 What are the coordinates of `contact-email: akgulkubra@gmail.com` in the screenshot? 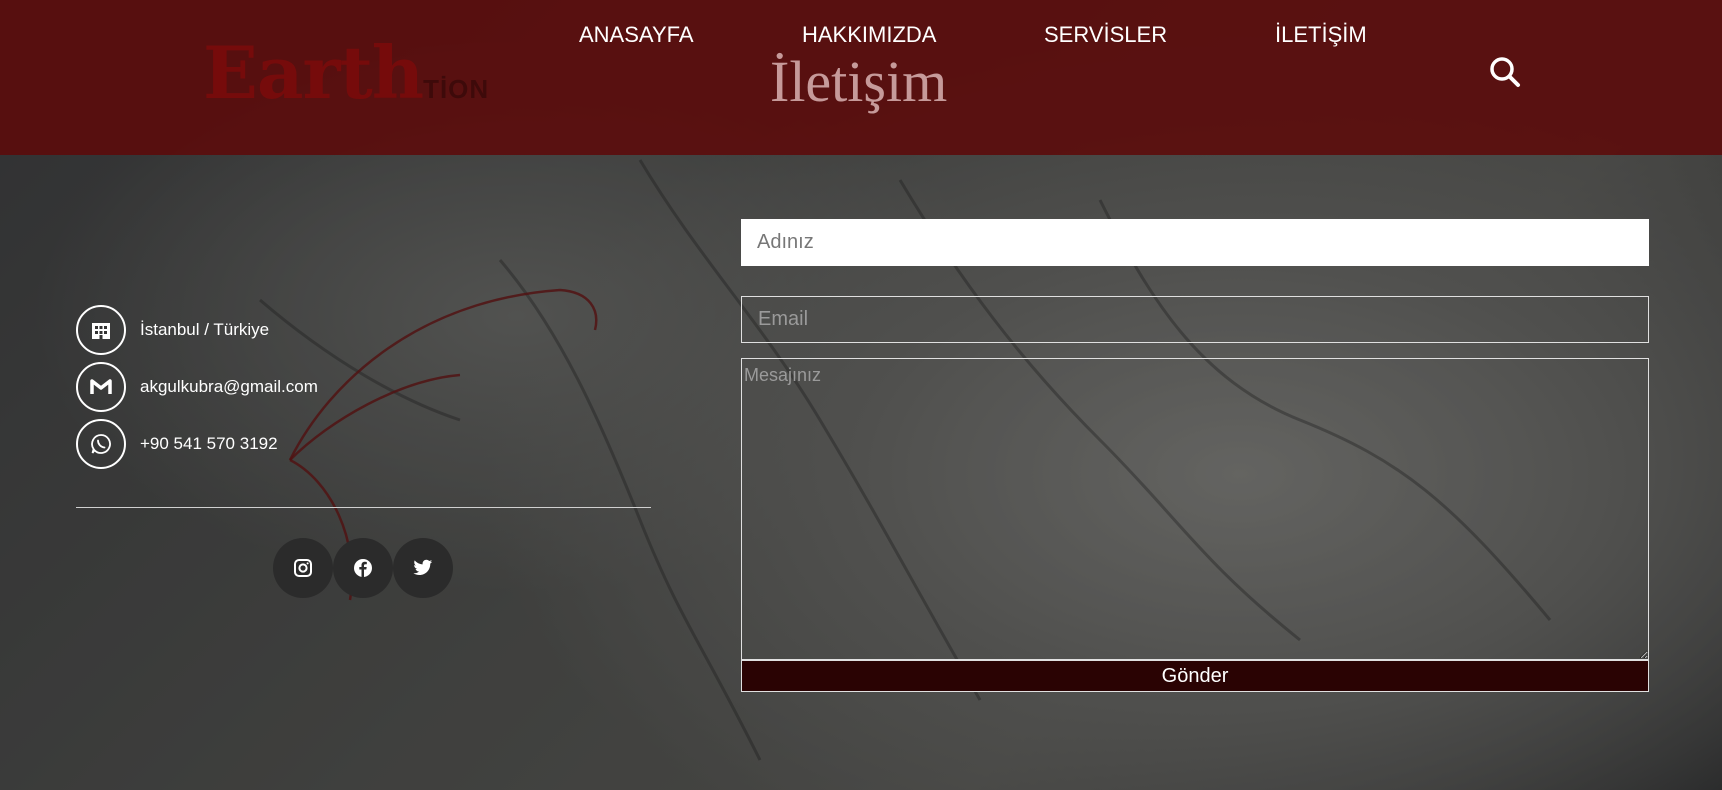 It's located at (197, 387).